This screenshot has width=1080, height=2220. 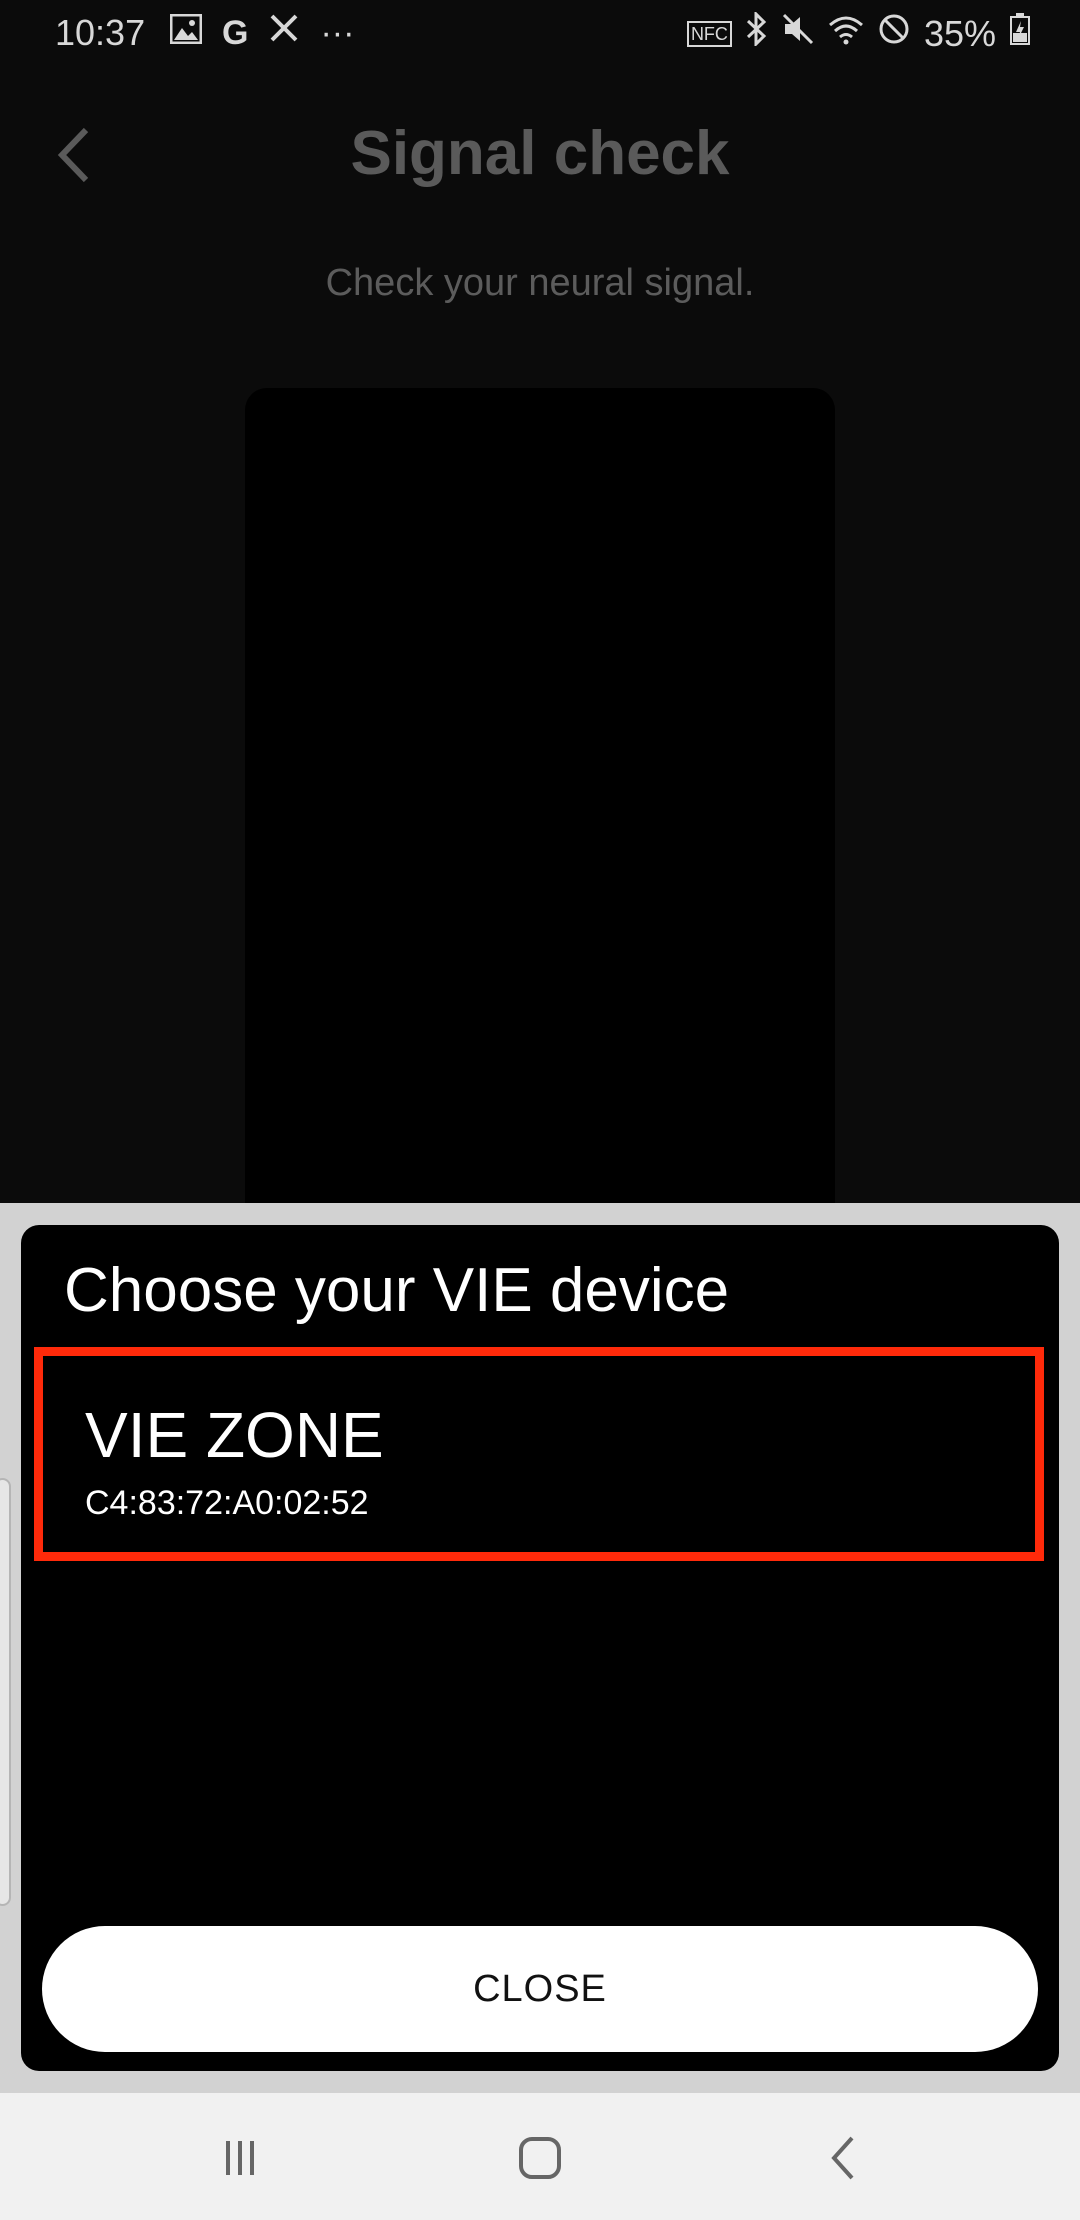 What do you see at coordinates (235, 32) in the screenshot?
I see `google-icon: G` at bounding box center [235, 32].